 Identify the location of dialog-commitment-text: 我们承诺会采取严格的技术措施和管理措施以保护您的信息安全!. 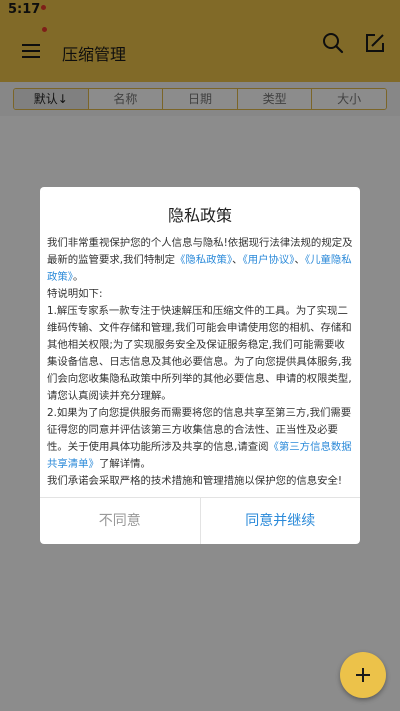
(195, 481).